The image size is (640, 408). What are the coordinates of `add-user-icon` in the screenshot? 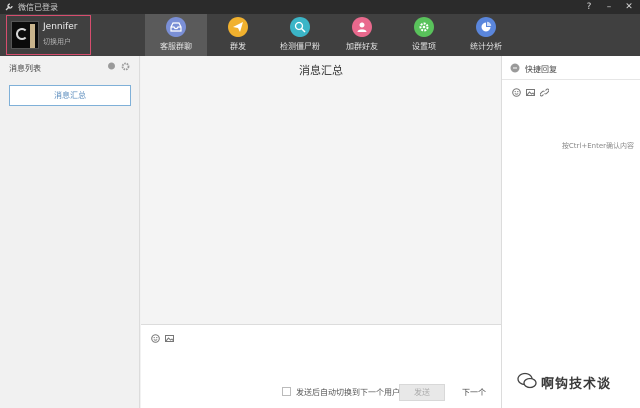 It's located at (362, 27).